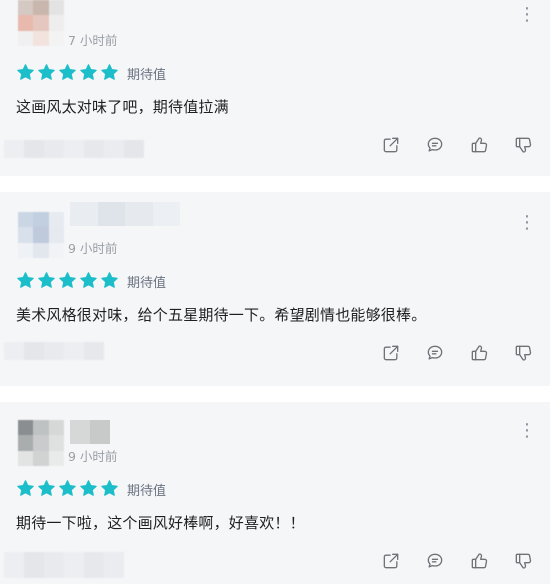 The height and width of the screenshot is (584, 550). What do you see at coordinates (221, 315) in the screenshot?
I see `review-text: 美术风格很对味，给个五星期待一下。希望剧情也能够很棒。` at bounding box center [221, 315].